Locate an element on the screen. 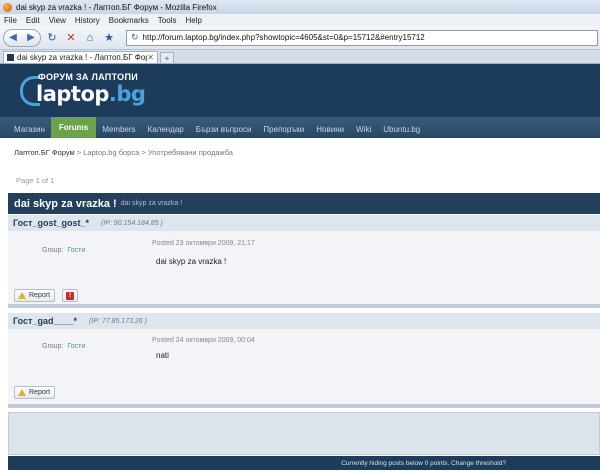  tab-favicon-icon is located at coordinates (10, 57).